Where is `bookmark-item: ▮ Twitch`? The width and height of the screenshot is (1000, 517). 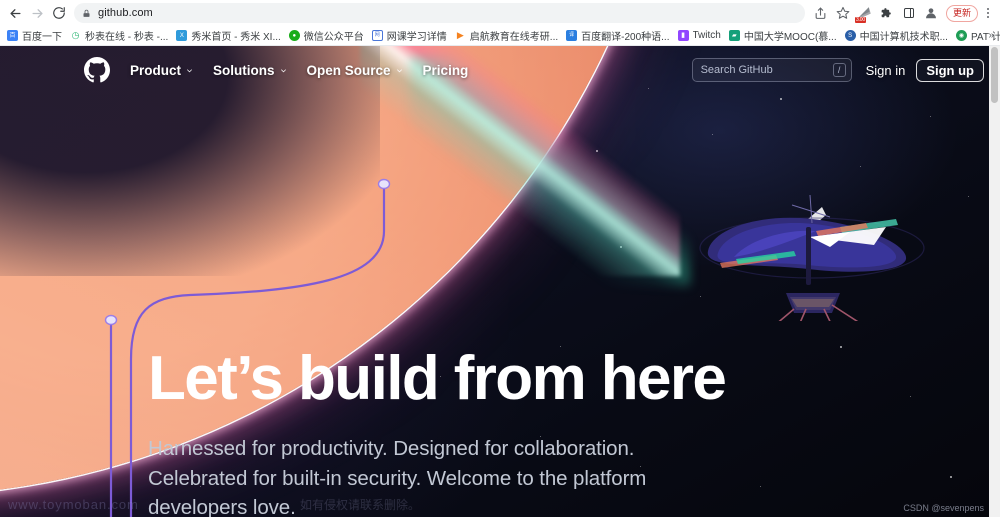 bookmark-item: ▮ Twitch is located at coordinates (700, 35).